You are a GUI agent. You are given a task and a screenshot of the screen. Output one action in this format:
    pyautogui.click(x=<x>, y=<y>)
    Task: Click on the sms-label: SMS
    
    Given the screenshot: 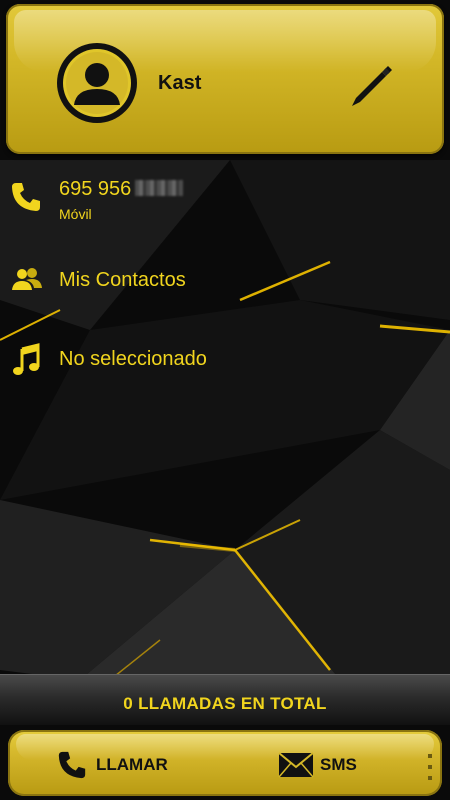 What is the action you would take?
    pyautogui.click(x=338, y=764)
    